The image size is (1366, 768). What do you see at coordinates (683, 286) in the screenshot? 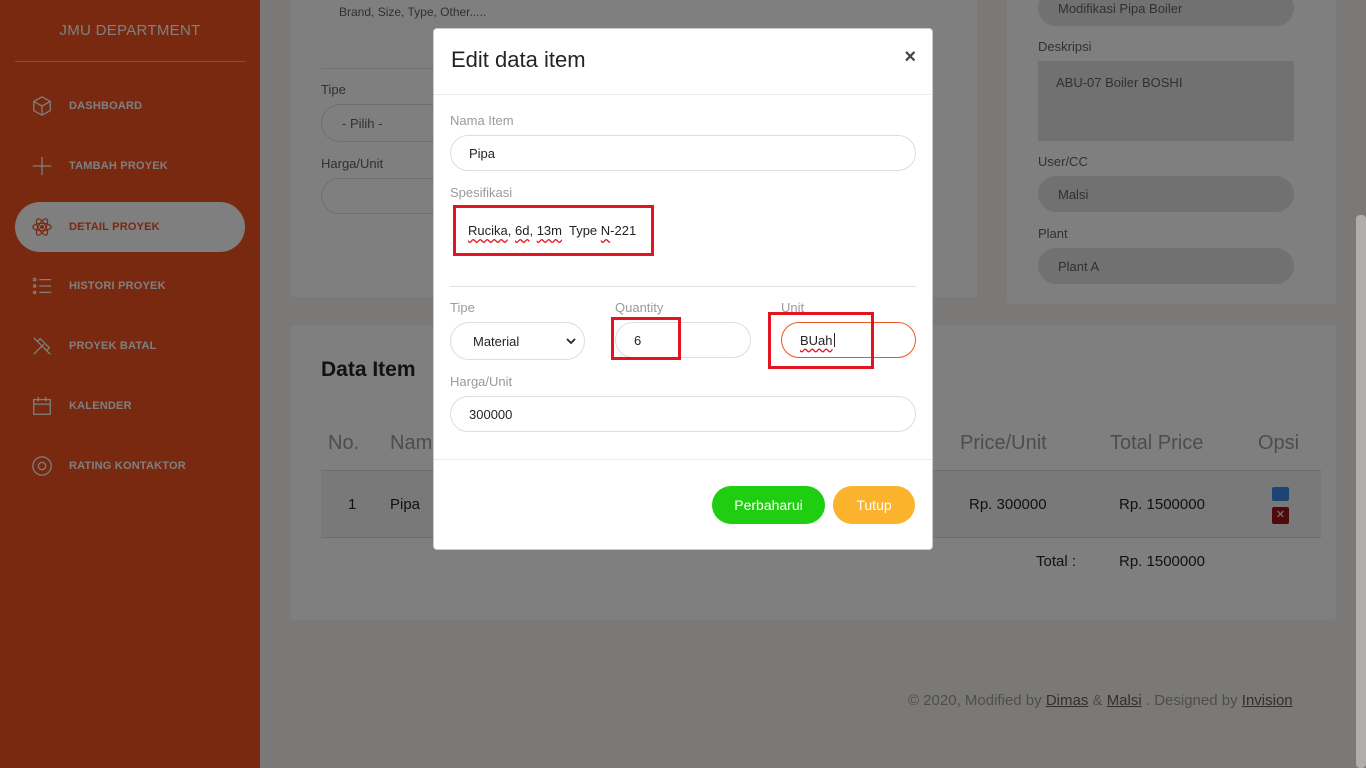
I see `divider` at bounding box center [683, 286].